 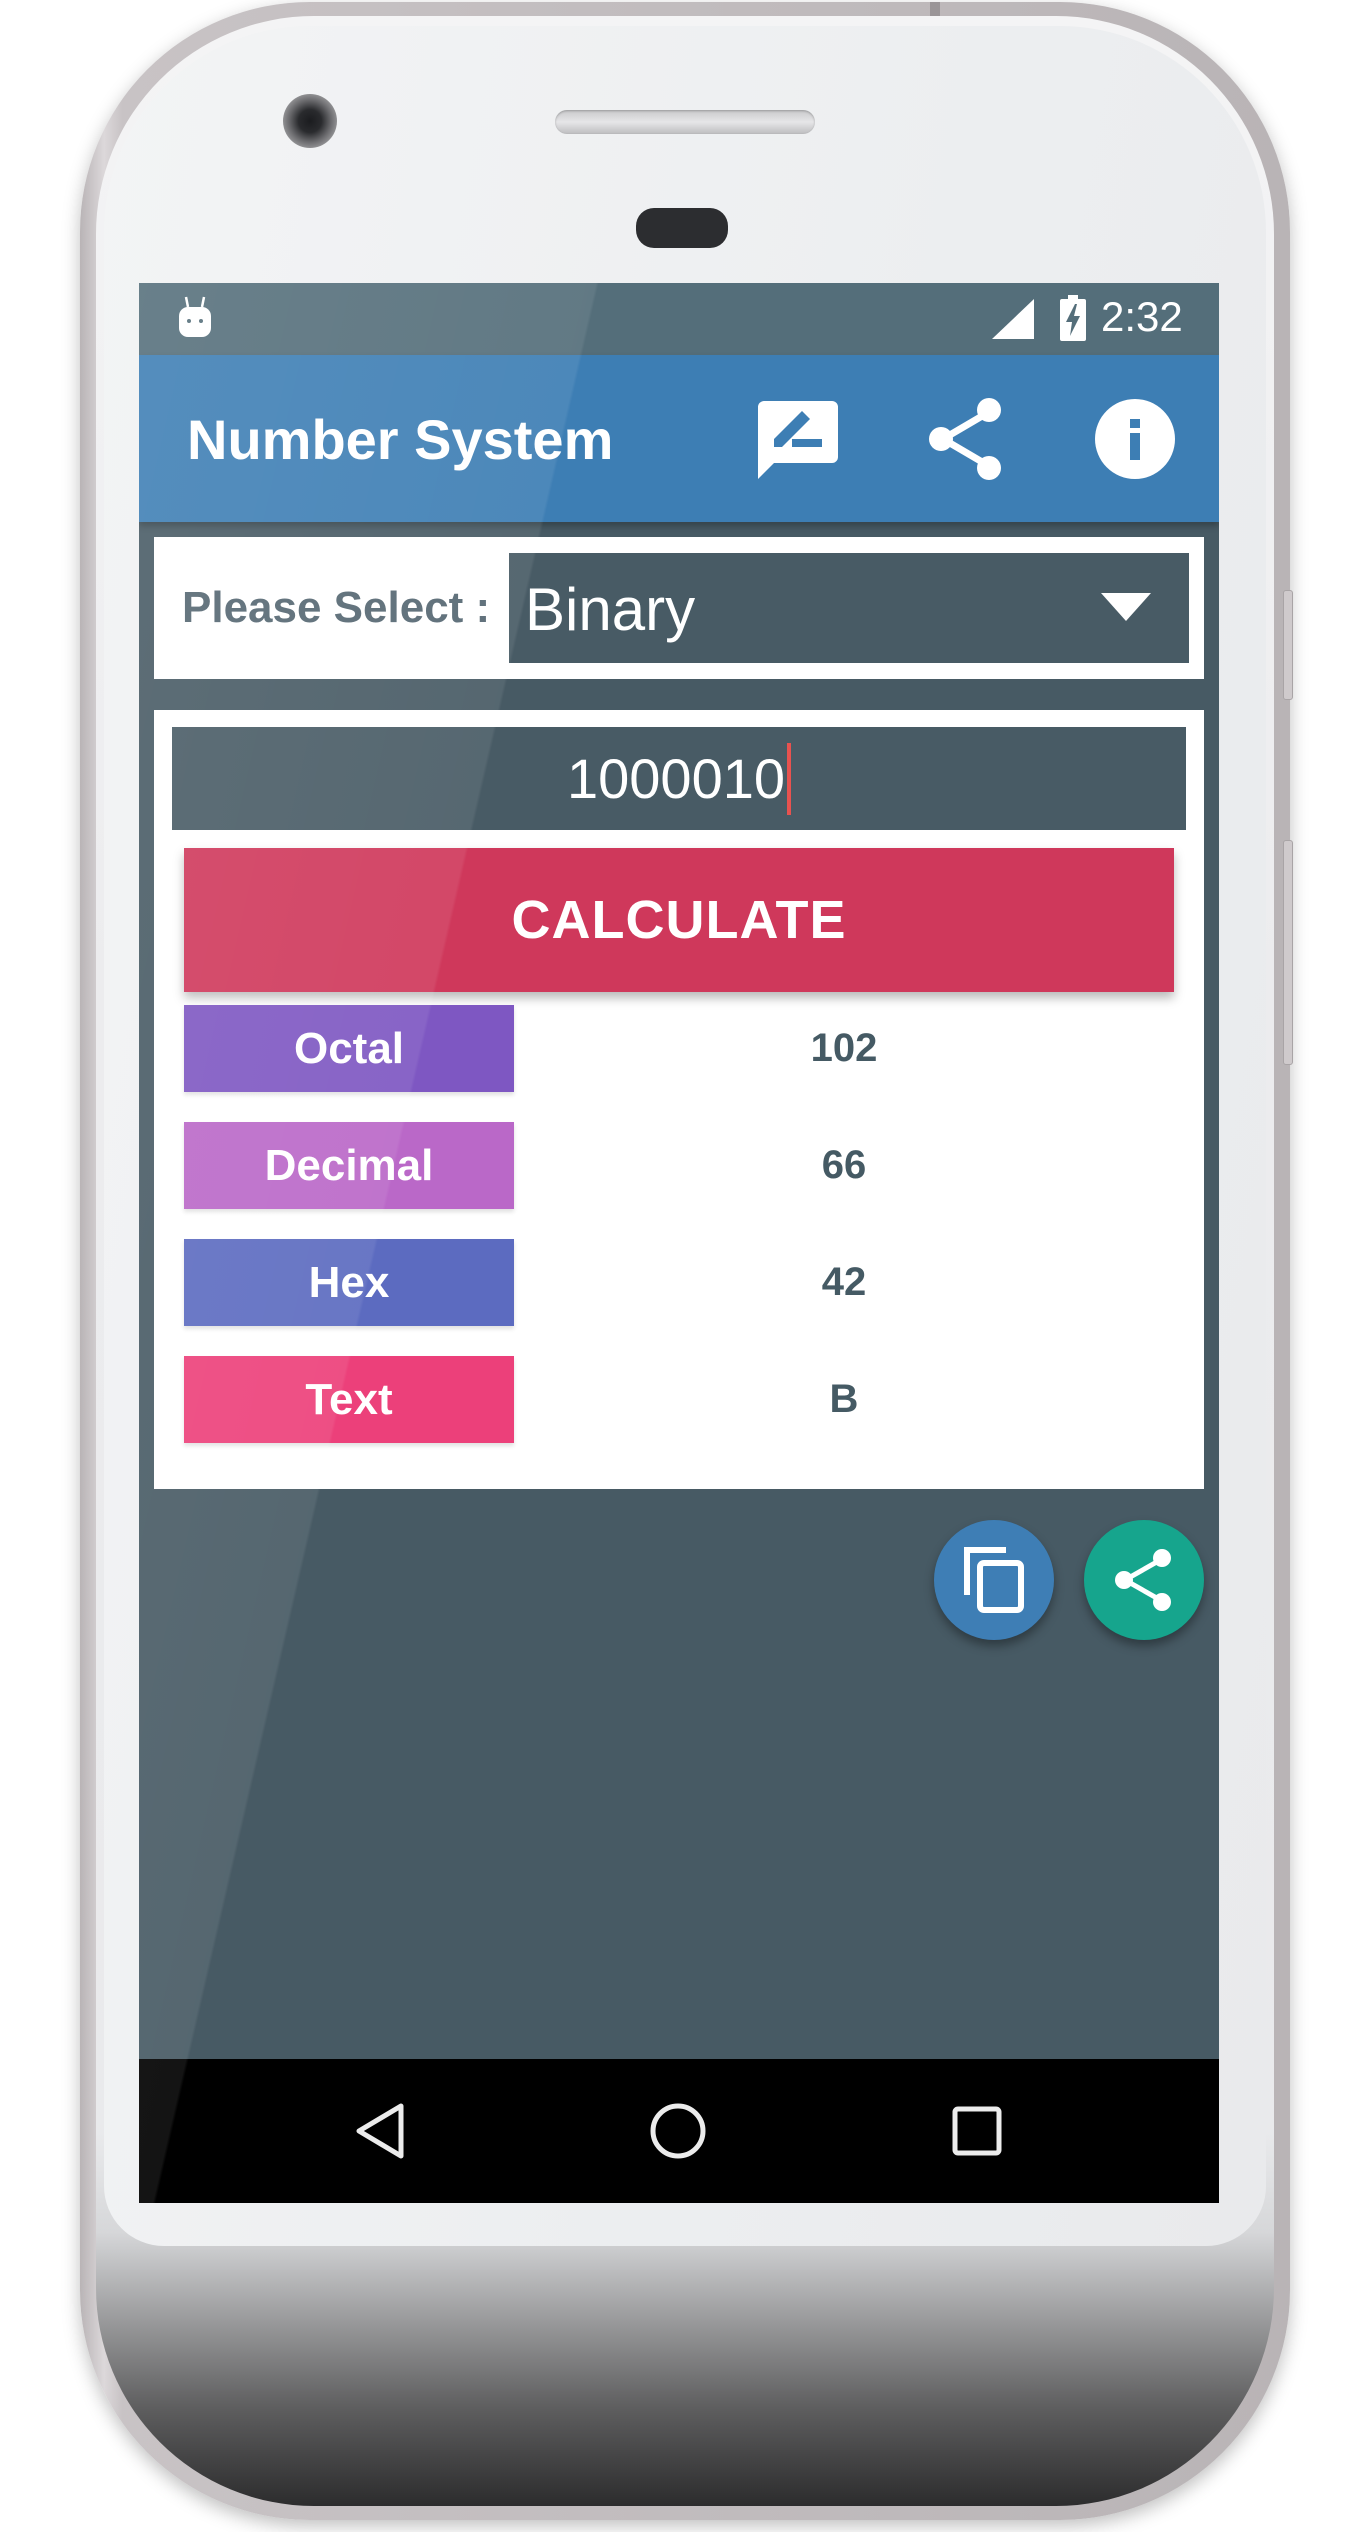 I want to click on copy-fab, so click(x=994, y=1580).